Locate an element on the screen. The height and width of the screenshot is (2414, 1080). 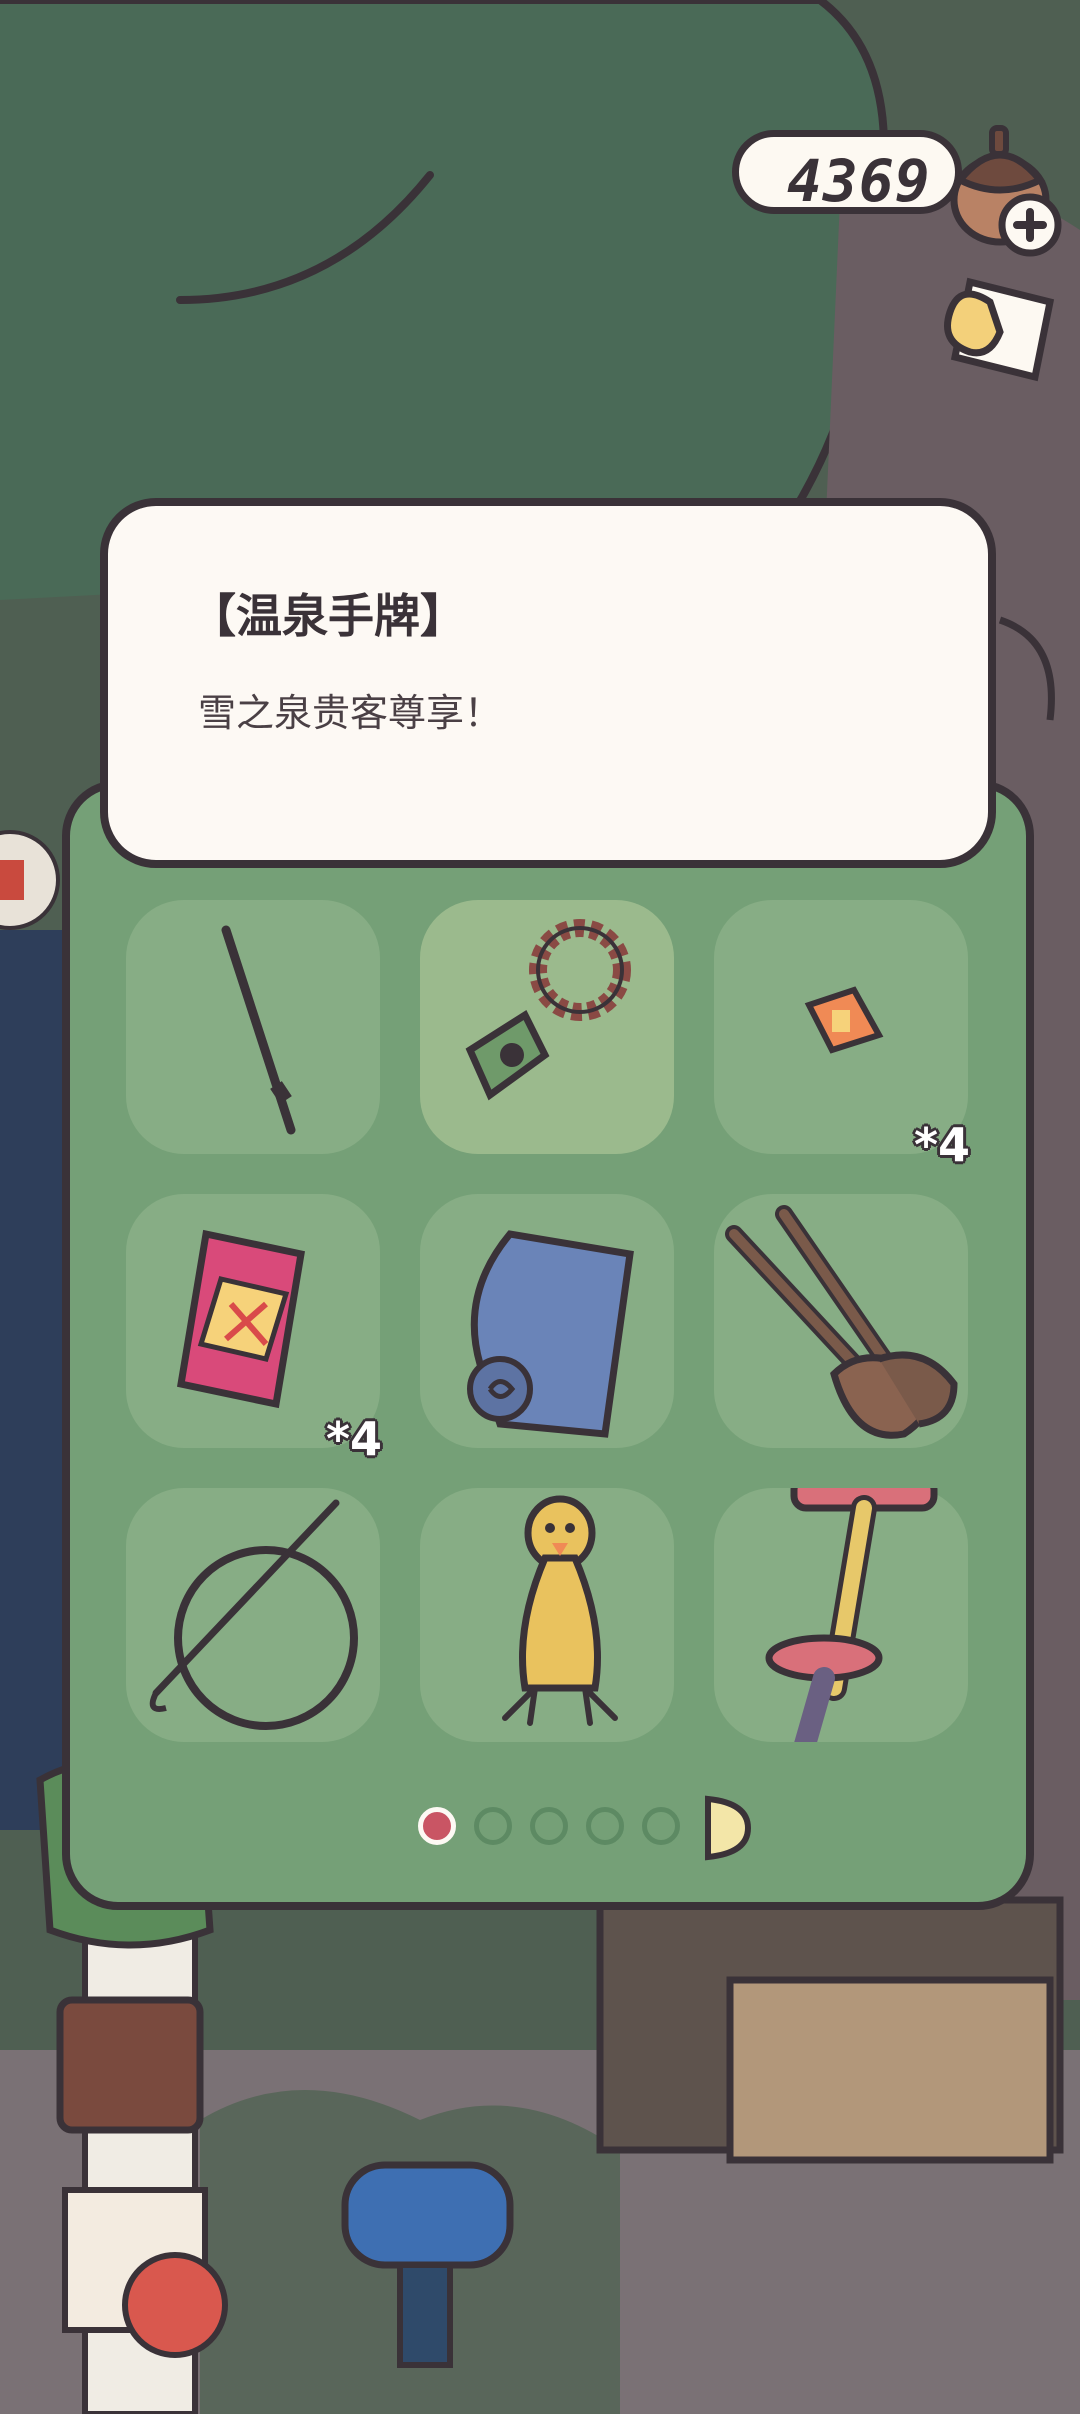
ticket-small-icon is located at coordinates (844, 1020).